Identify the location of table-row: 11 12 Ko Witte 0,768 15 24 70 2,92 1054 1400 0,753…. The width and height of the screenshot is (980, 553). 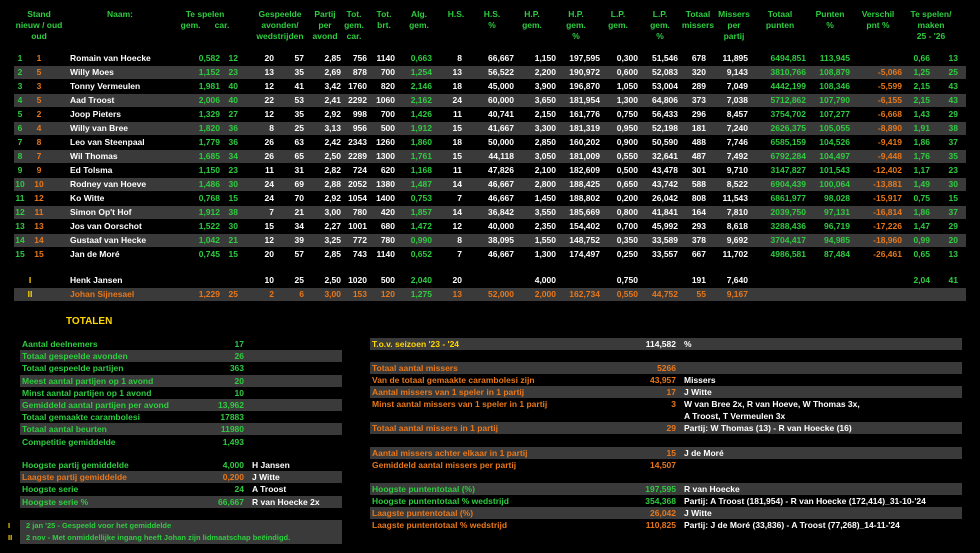
(490, 198).